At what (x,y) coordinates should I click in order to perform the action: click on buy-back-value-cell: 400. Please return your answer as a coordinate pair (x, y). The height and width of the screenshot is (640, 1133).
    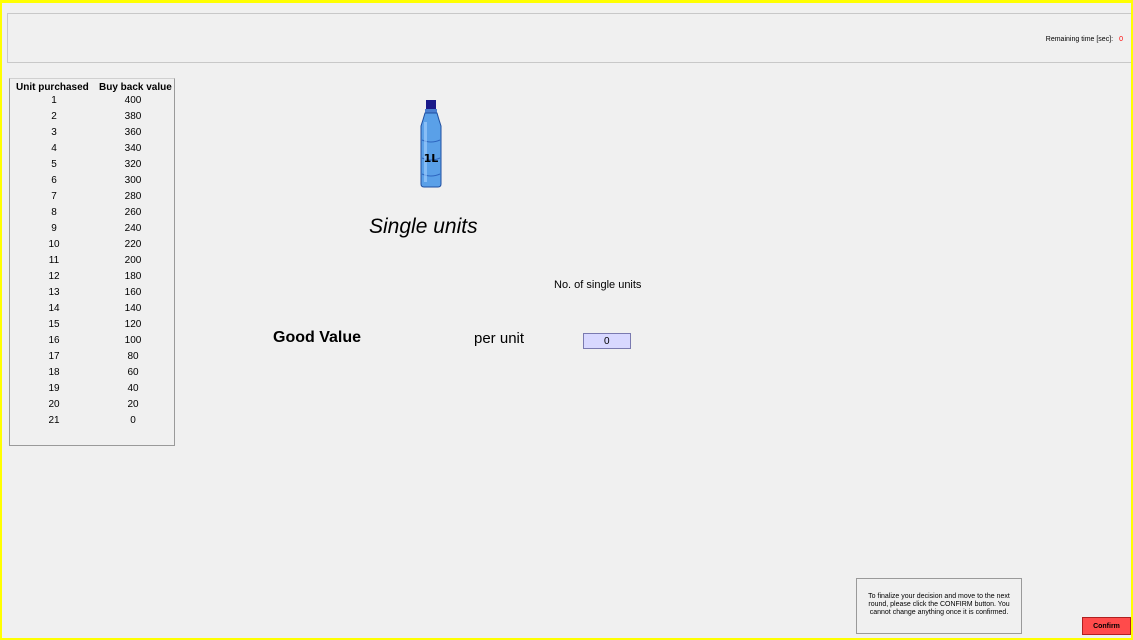
    Looking at the image, I should click on (133, 100).